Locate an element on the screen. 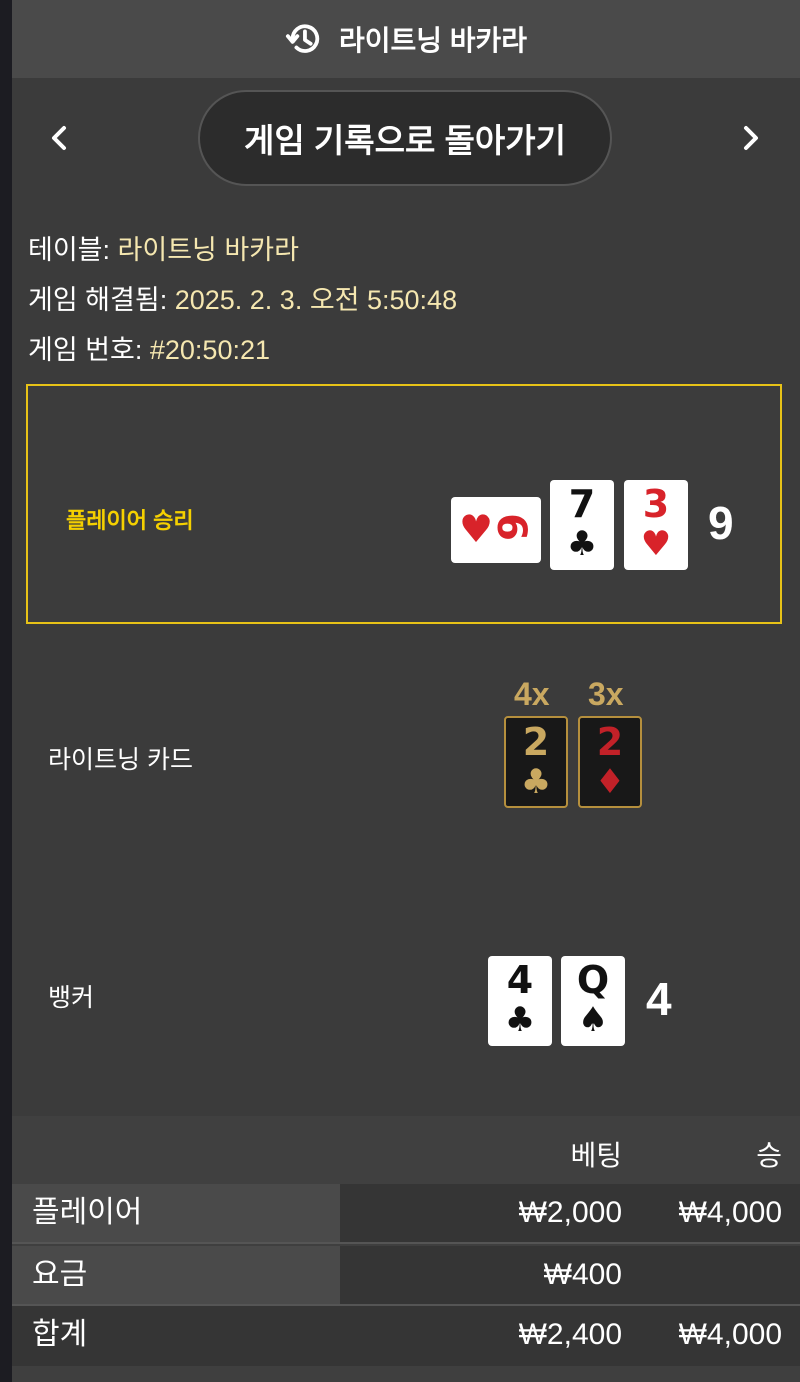 The width and height of the screenshot is (800, 1382). game-number-label: 게임 번호: is located at coordinates (89, 350).